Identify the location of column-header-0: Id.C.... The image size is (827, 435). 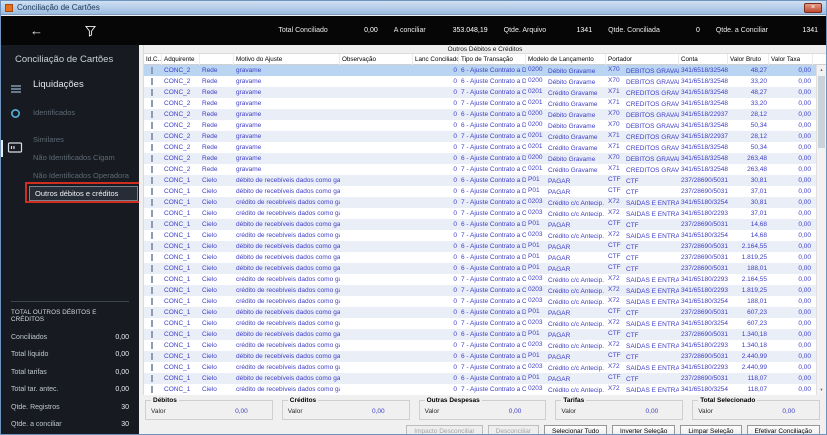
(153, 59).